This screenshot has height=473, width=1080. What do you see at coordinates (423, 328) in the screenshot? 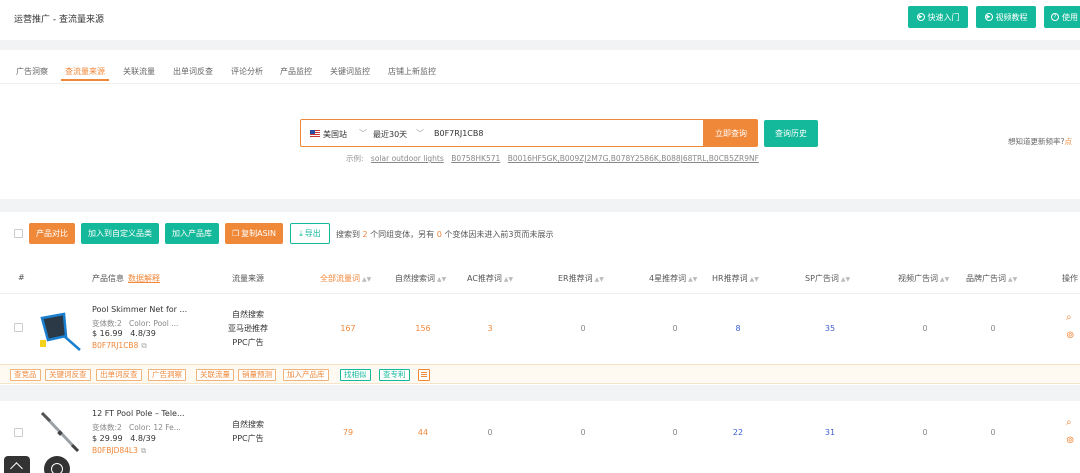
I see `organic-value: 156` at bounding box center [423, 328].